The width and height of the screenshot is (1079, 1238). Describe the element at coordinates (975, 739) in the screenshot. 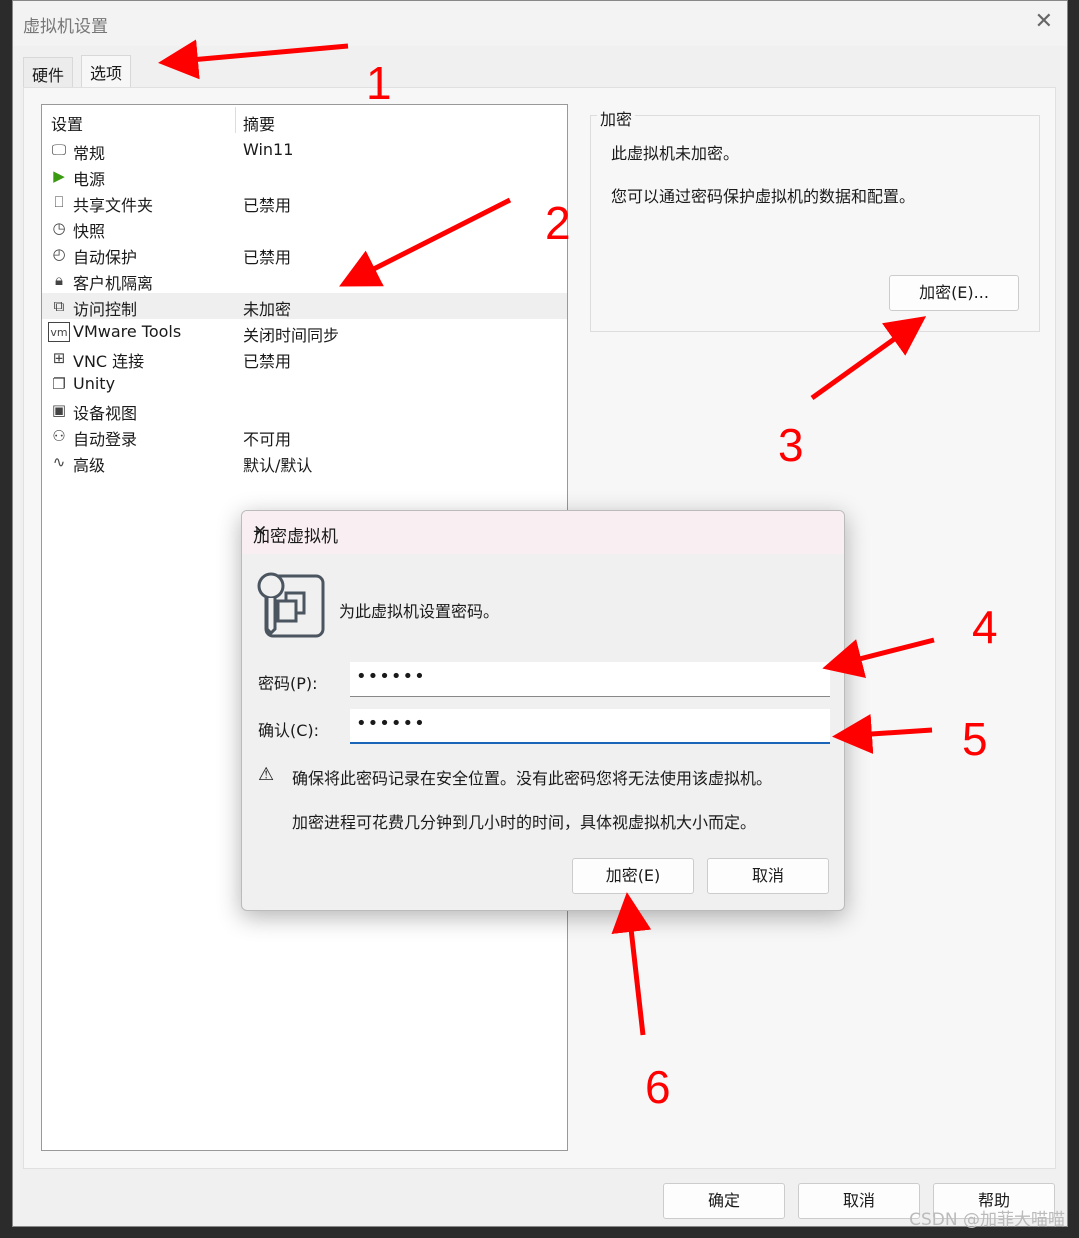

I see `annotation-5: 5` at that location.